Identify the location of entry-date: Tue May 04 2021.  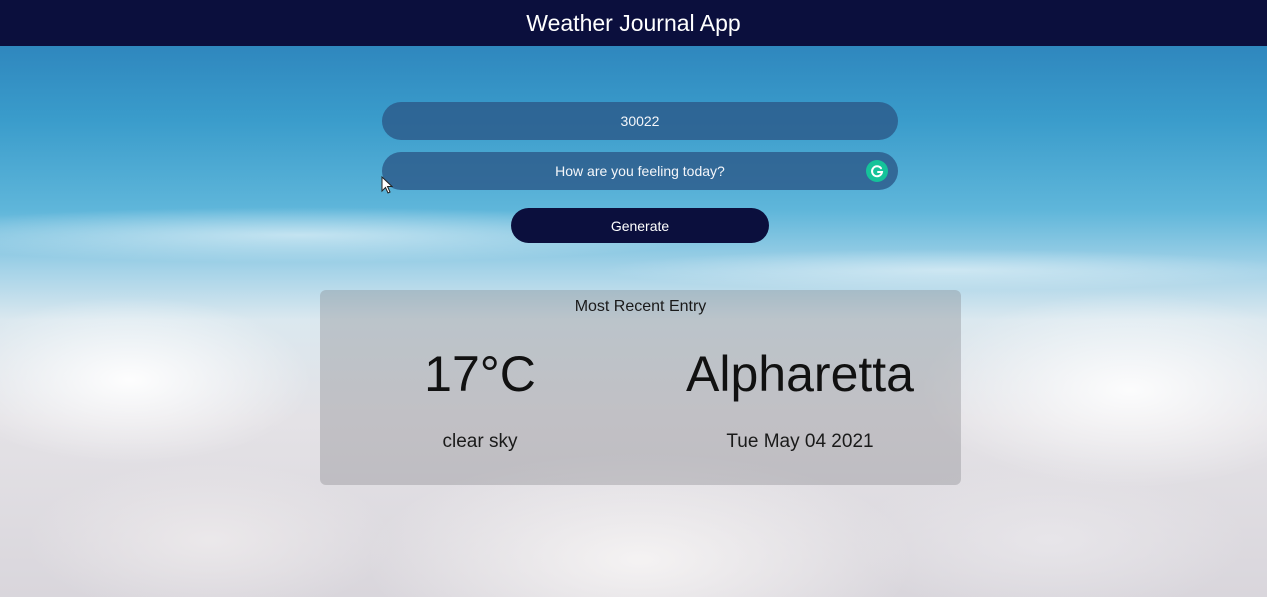
(800, 441).